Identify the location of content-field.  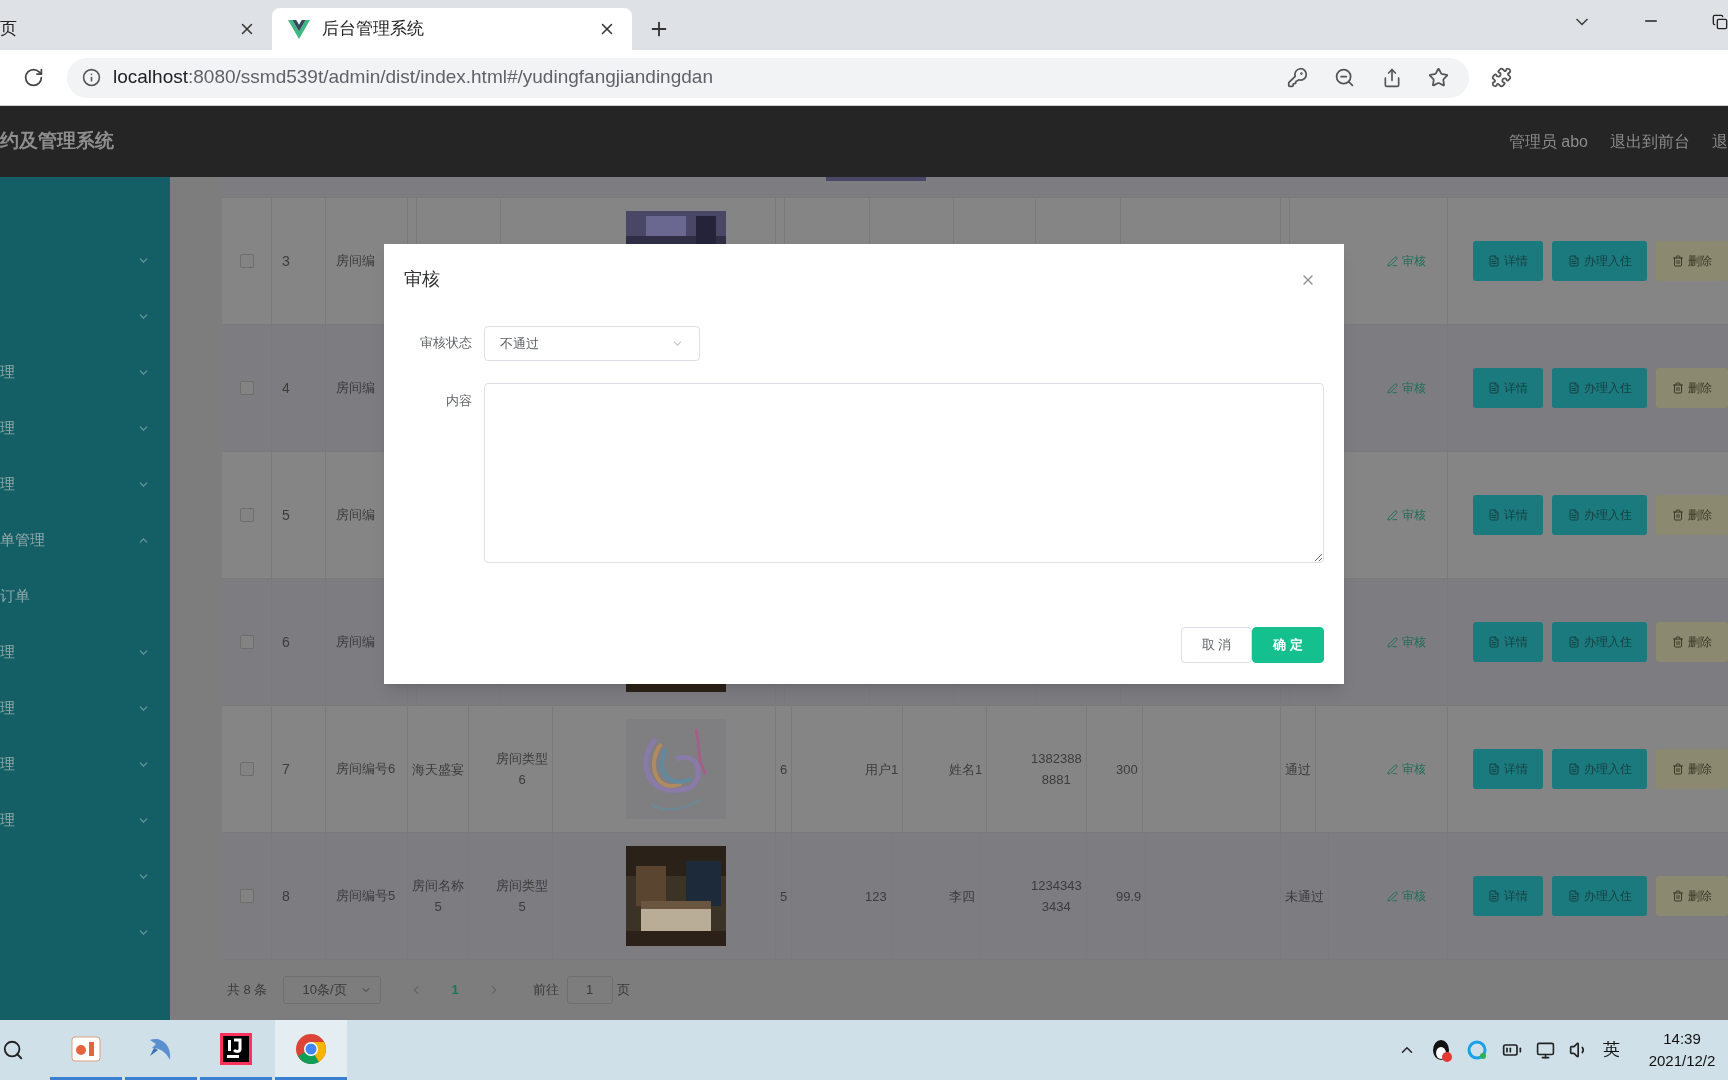
(904, 473).